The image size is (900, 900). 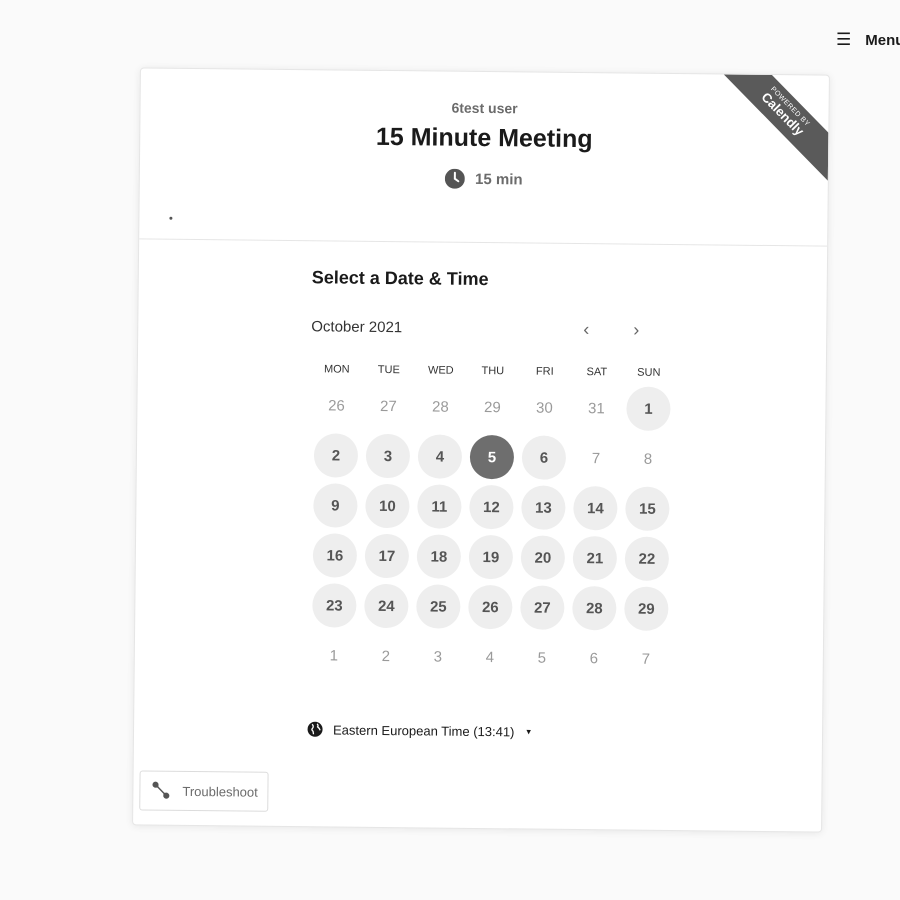 What do you see at coordinates (544, 371) in the screenshot?
I see `weekday-label: FRI` at bounding box center [544, 371].